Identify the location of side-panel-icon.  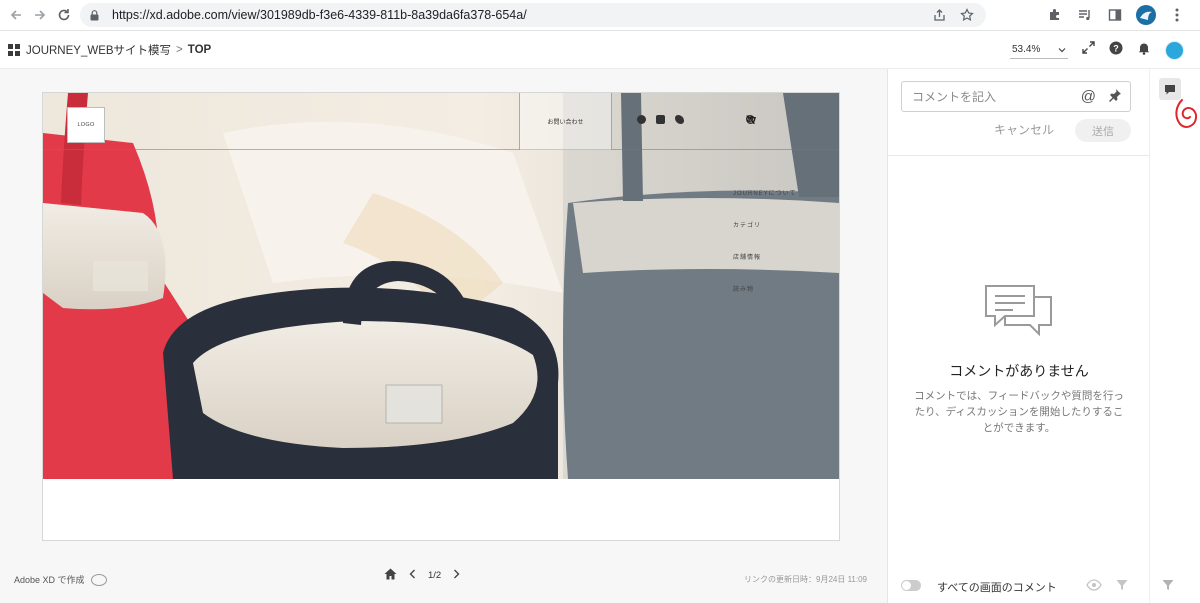
(1115, 15).